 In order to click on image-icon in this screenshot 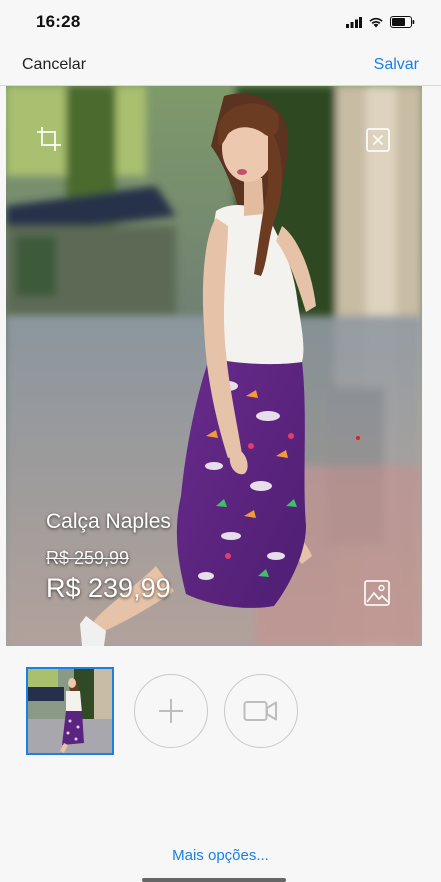, I will do `click(377, 593)`.